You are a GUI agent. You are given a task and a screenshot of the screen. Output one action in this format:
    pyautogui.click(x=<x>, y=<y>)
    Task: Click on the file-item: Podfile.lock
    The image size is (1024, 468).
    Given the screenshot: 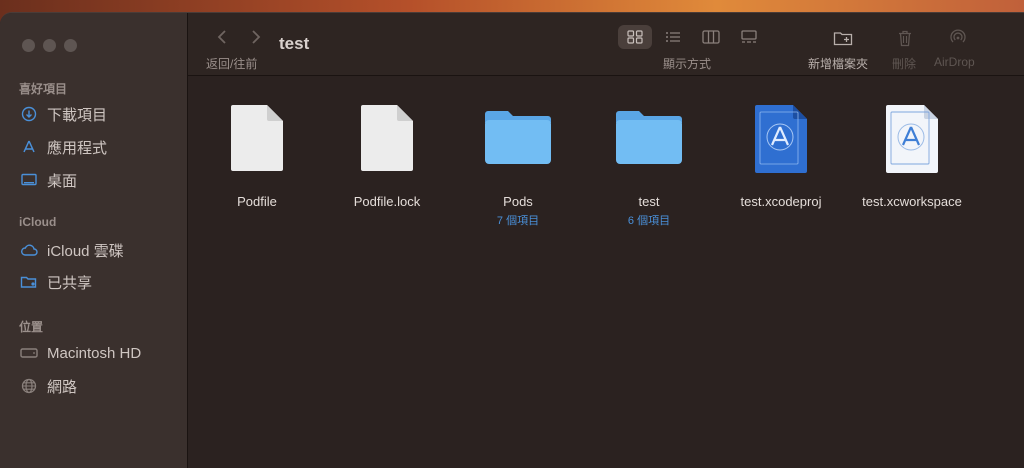 What is the action you would take?
    pyautogui.click(x=387, y=156)
    